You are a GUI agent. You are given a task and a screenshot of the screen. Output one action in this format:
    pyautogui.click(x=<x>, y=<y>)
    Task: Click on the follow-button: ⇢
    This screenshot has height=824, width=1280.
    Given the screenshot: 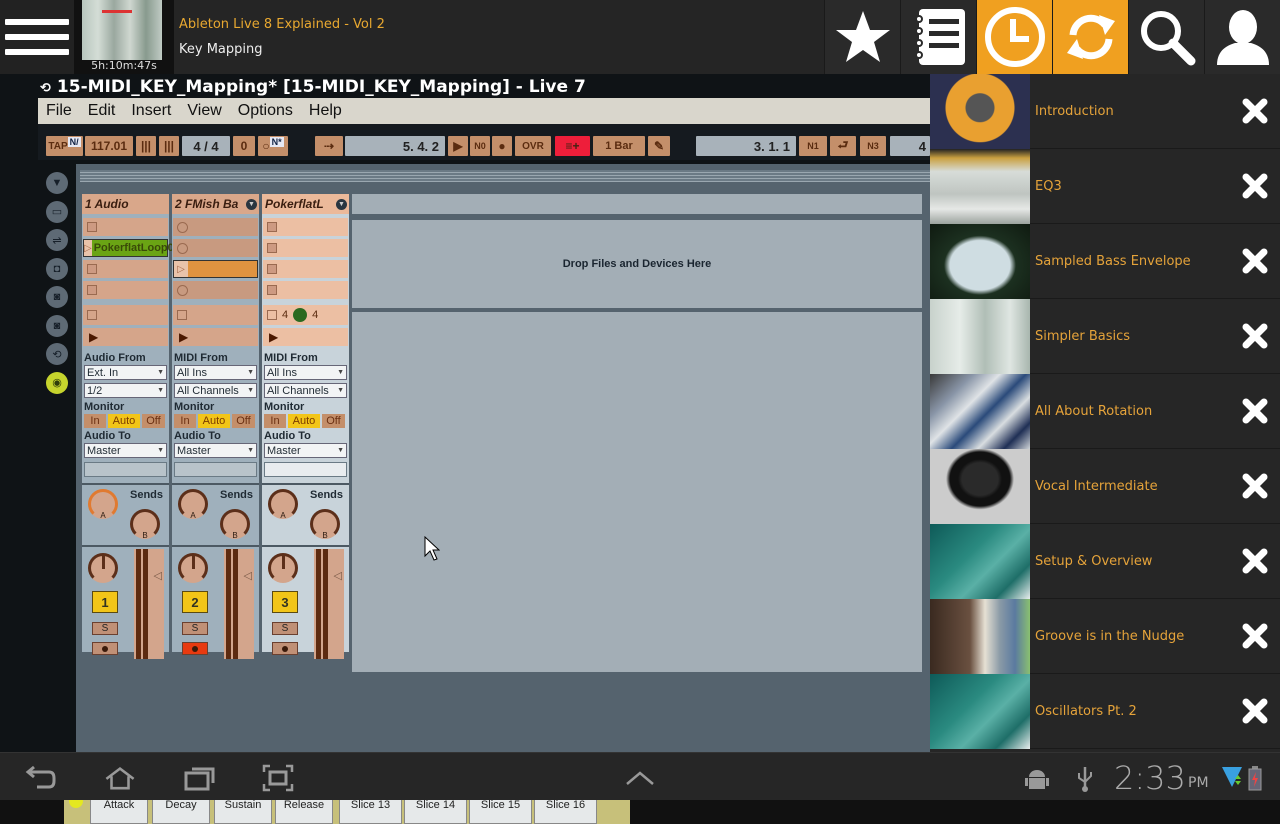 What is the action you would take?
    pyautogui.click(x=329, y=146)
    